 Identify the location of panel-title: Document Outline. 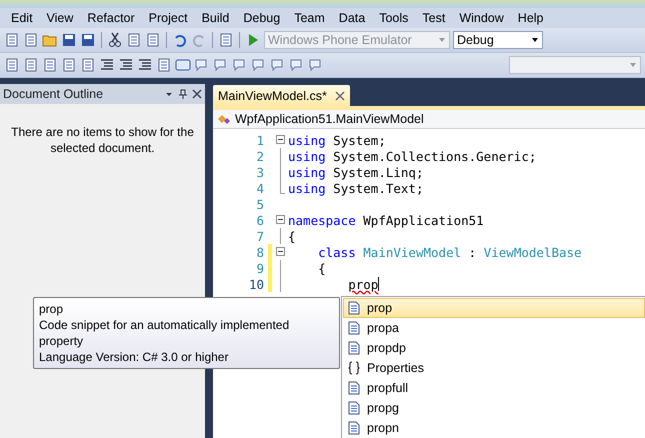
(53, 94).